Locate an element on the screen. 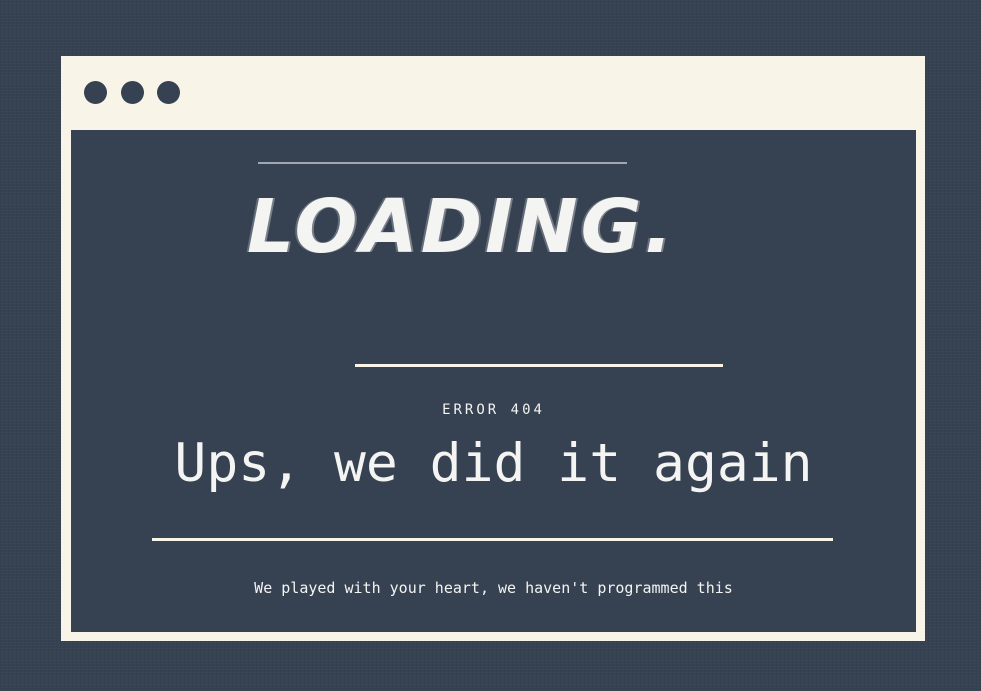  divider-bottom is located at coordinates (492, 539).